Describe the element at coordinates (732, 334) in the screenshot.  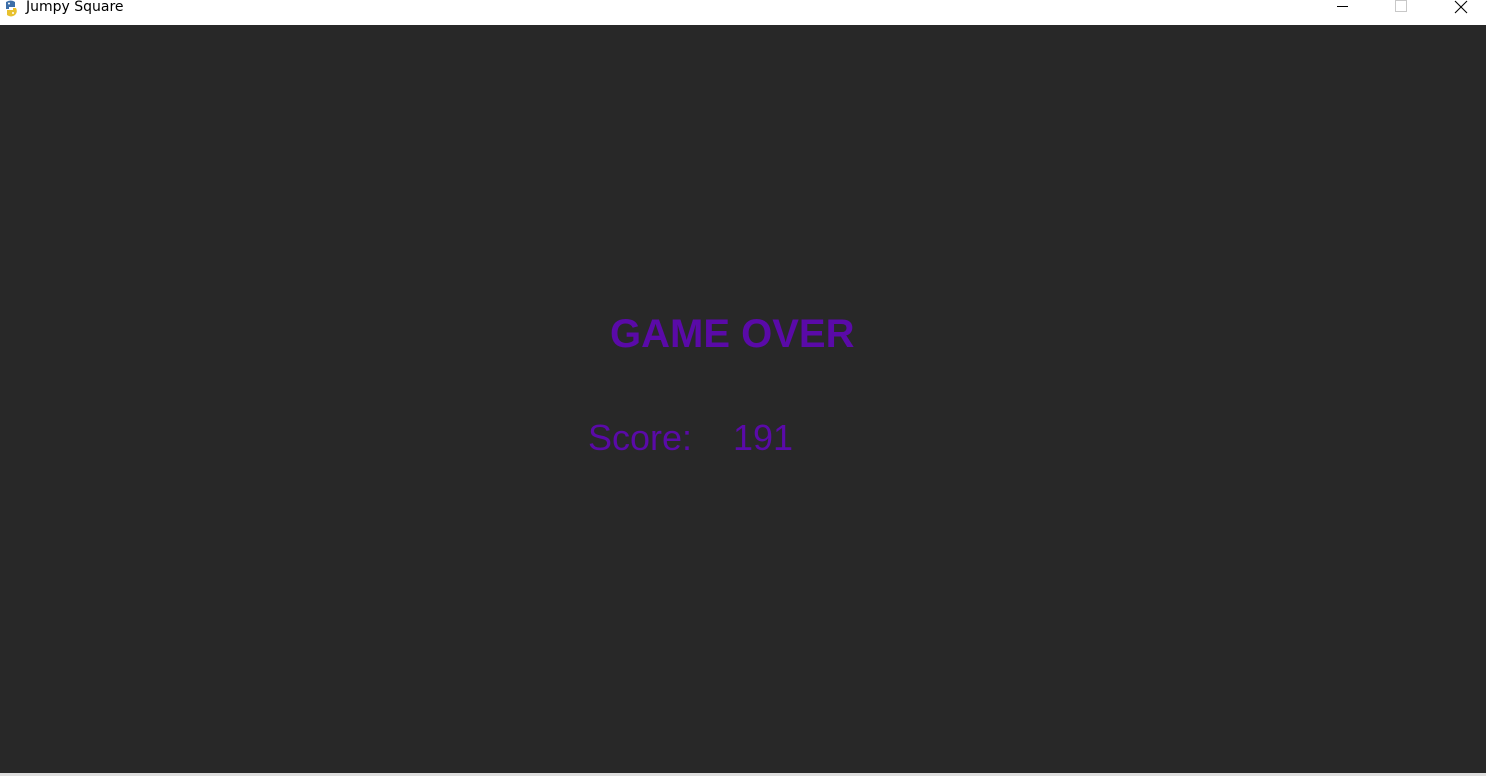
I see `game-over-title: GAME OVER` at that location.